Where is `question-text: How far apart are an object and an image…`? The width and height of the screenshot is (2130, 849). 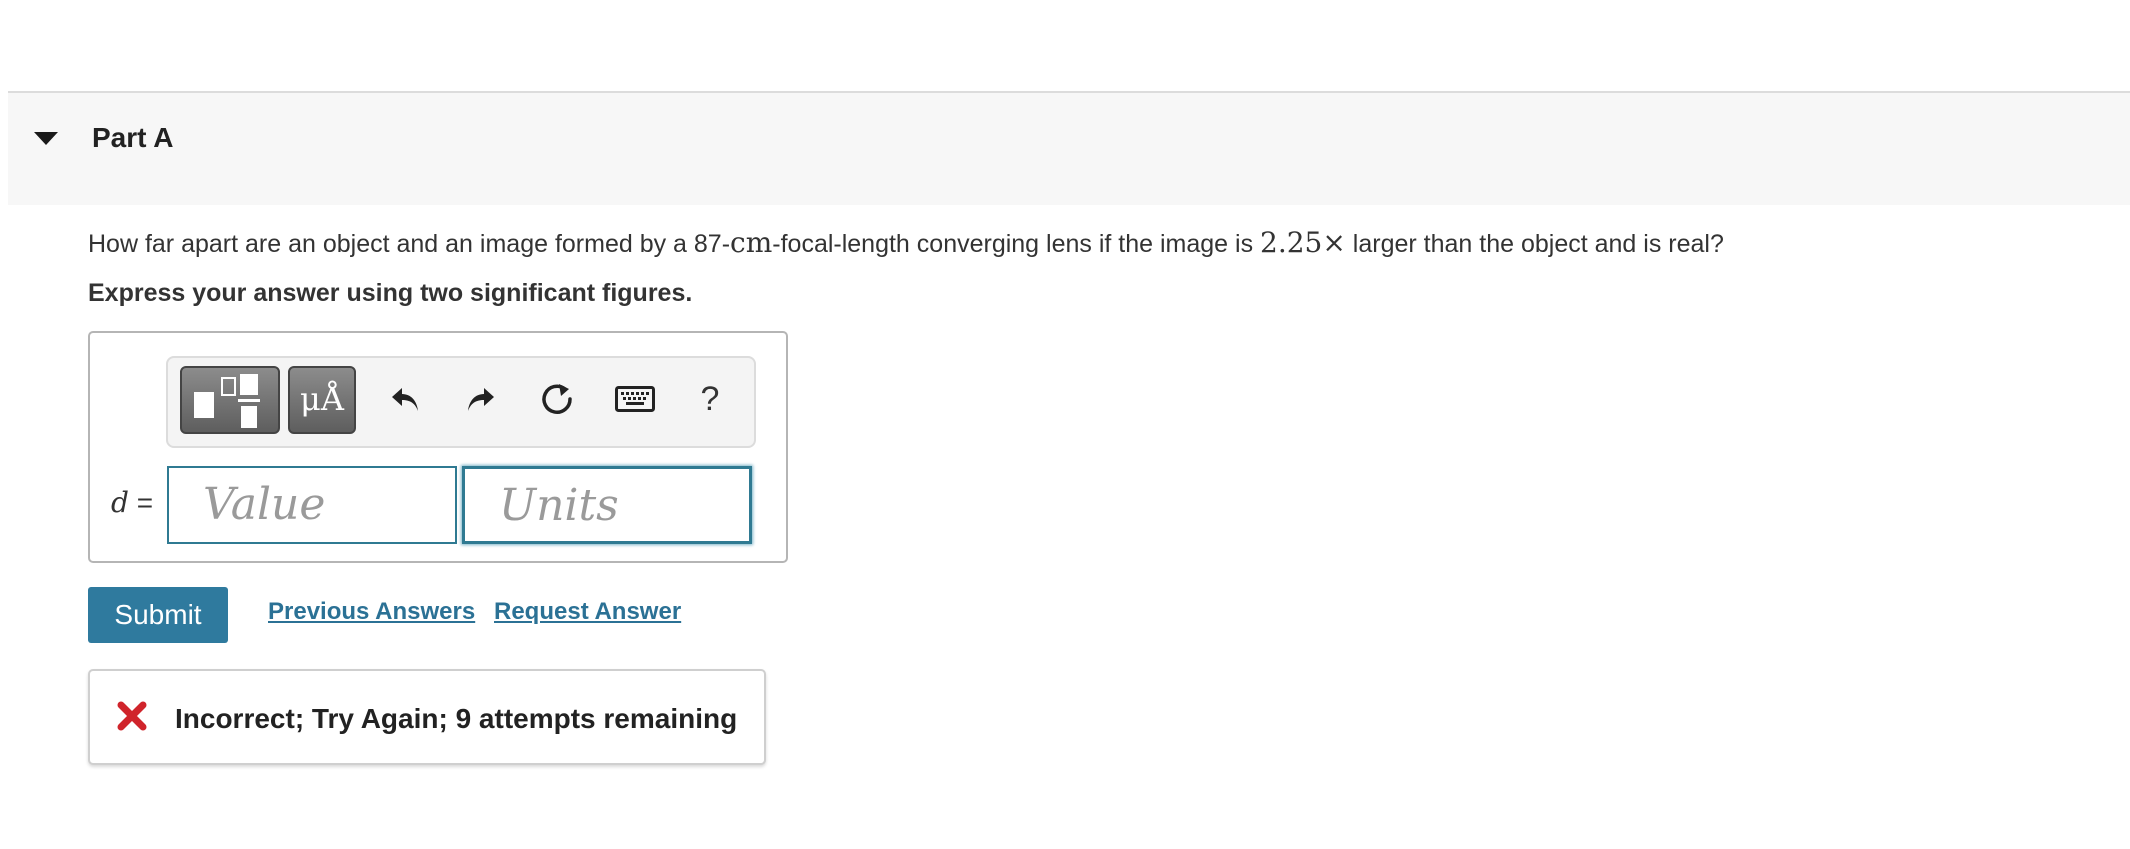 question-text: How far apart are an object and an image… is located at coordinates (906, 242).